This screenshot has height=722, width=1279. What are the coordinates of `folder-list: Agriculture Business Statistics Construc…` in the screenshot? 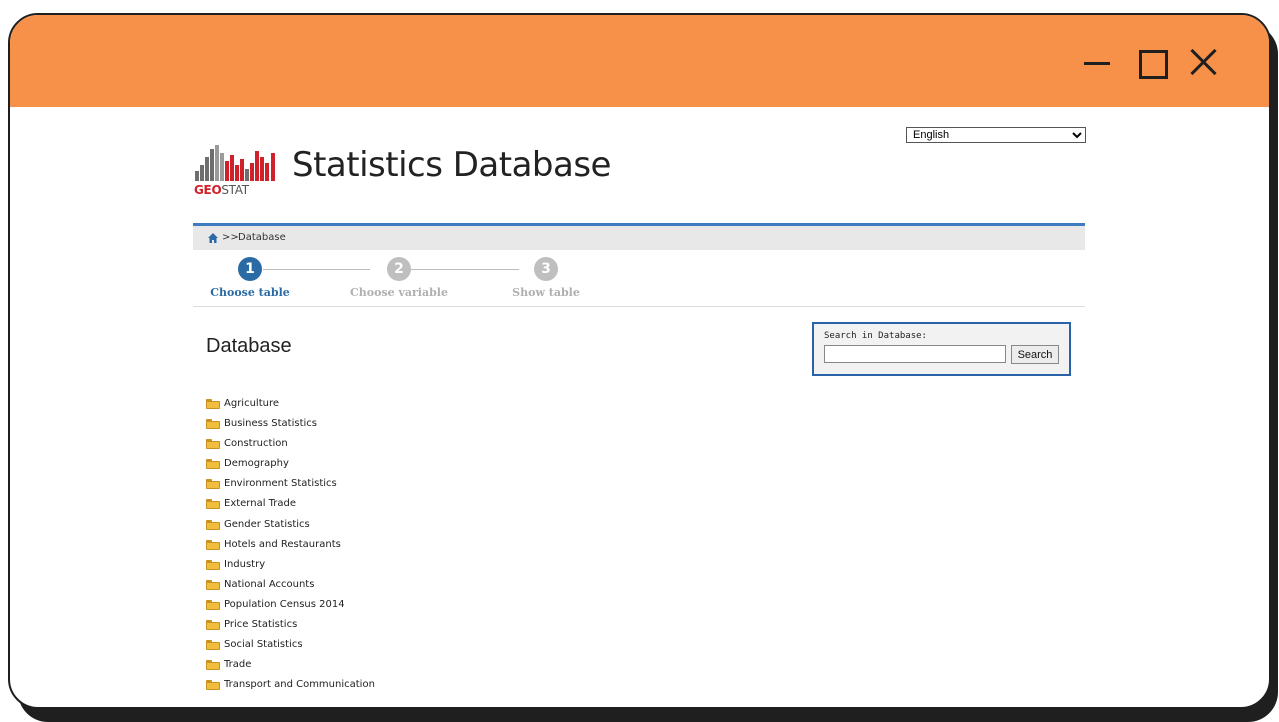 It's located at (290, 547).